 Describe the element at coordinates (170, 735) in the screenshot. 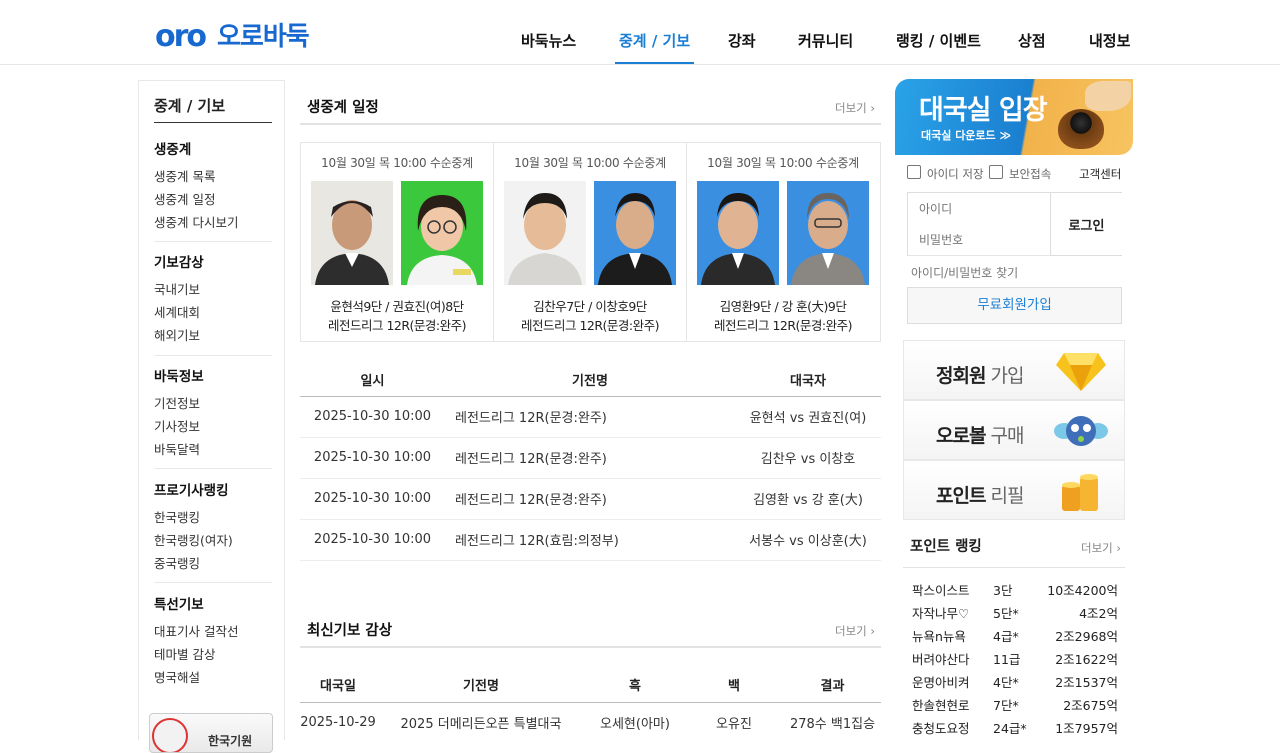

I see `mascot-icon` at that location.